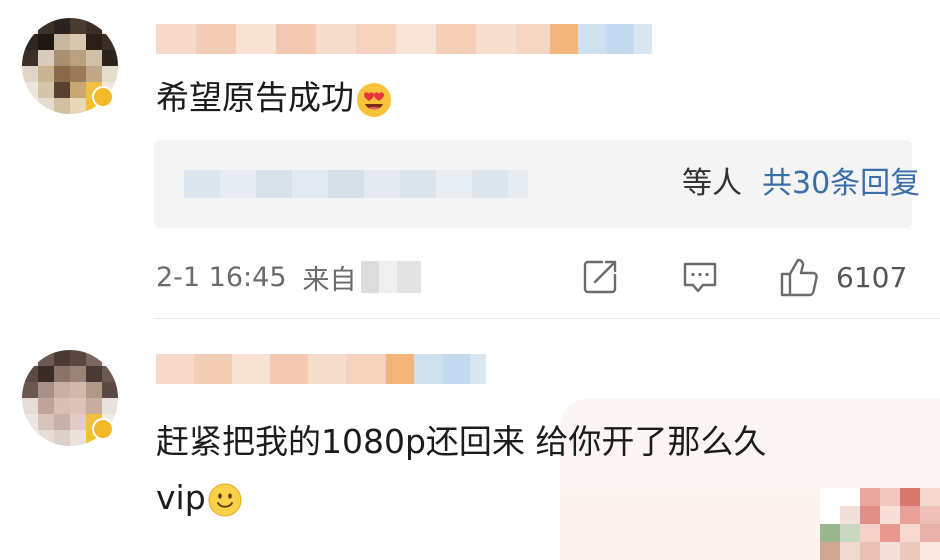 This screenshot has height=560, width=940. What do you see at coordinates (547, 184) in the screenshot?
I see `reply-preview: 等人 共30条回复` at bounding box center [547, 184].